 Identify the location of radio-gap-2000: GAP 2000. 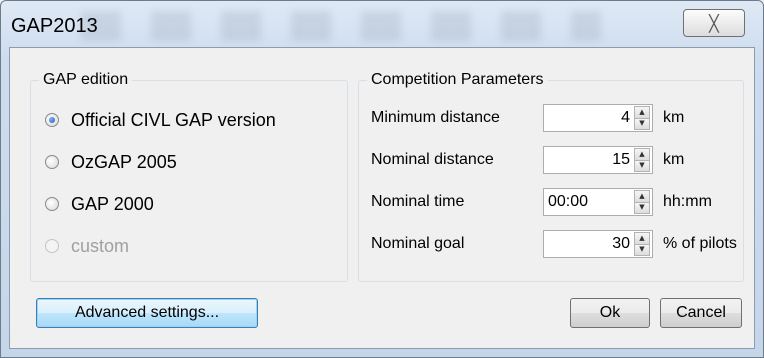
(99, 204).